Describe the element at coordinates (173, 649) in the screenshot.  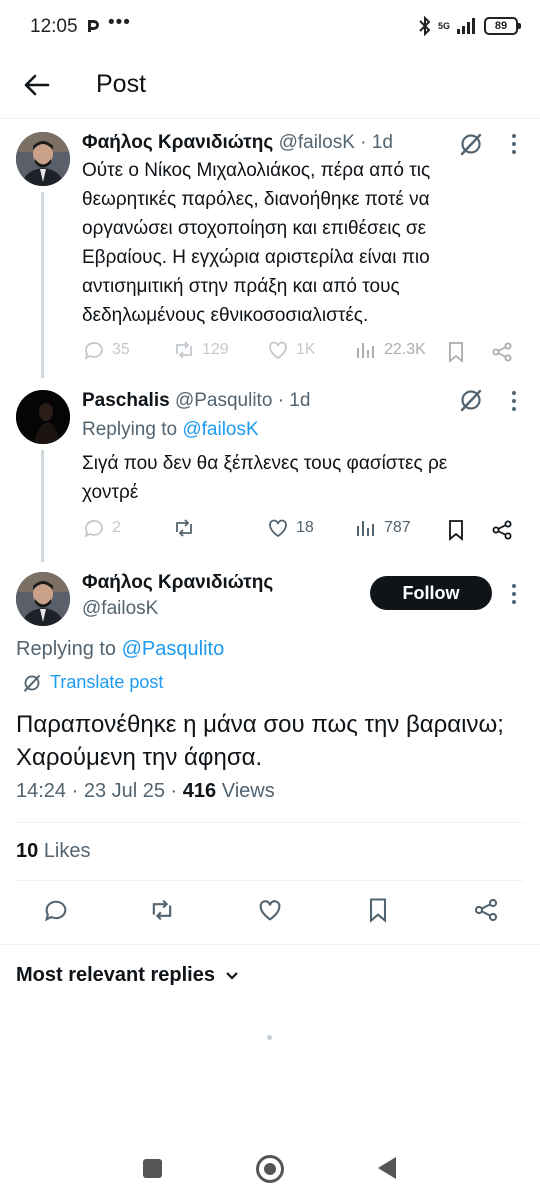
I see `replying-to-link: @Pasqulito` at that location.